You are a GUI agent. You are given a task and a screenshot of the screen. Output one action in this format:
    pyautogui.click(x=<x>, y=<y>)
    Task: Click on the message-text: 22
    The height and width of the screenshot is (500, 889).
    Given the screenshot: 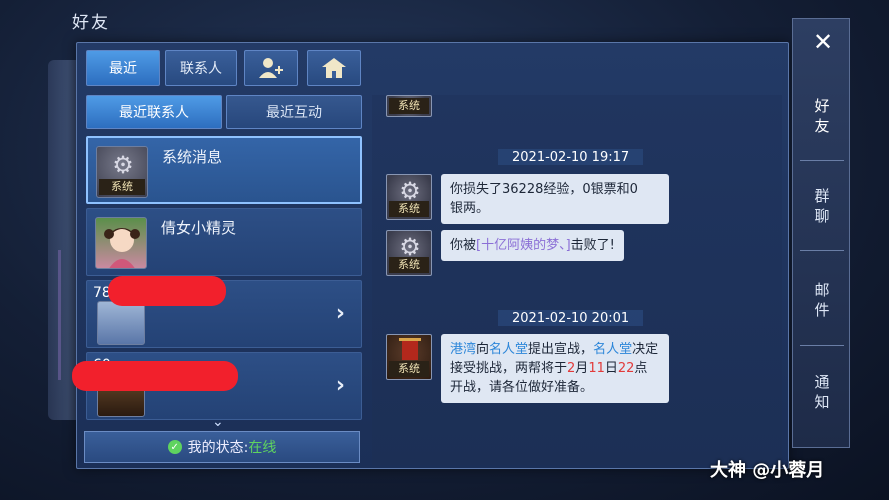 What is the action you would take?
    pyautogui.click(x=626, y=368)
    